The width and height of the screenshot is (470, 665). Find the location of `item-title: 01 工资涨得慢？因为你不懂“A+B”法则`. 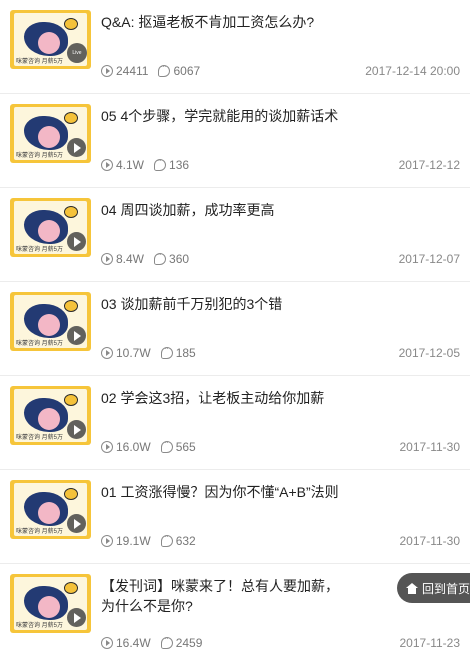

item-title: 01 工资涨得慢？因为你不懂“A+B”法则 is located at coordinates (276, 492).